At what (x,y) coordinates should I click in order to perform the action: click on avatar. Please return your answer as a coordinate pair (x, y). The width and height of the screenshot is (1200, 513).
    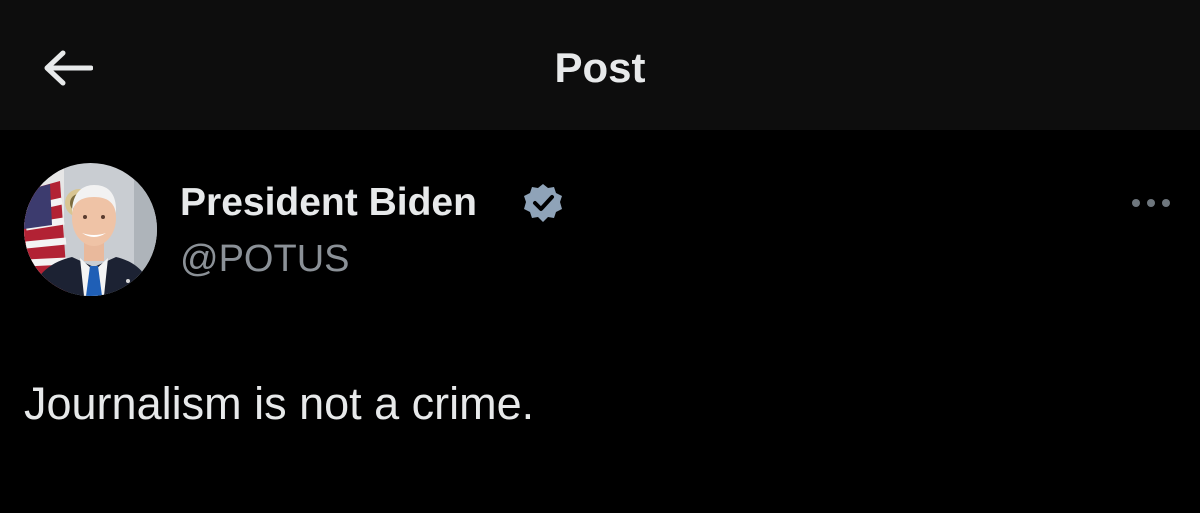
    Looking at the image, I should click on (90, 229).